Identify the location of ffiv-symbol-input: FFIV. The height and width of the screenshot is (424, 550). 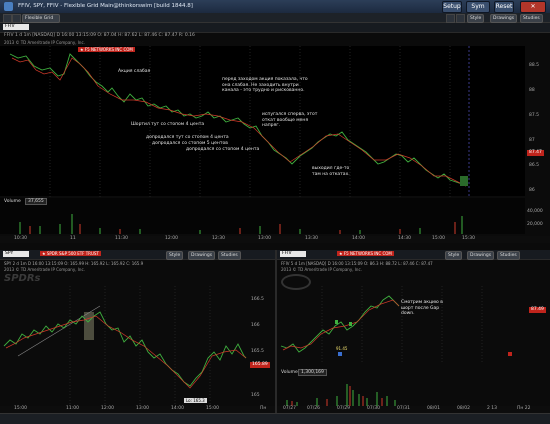
(293, 254).